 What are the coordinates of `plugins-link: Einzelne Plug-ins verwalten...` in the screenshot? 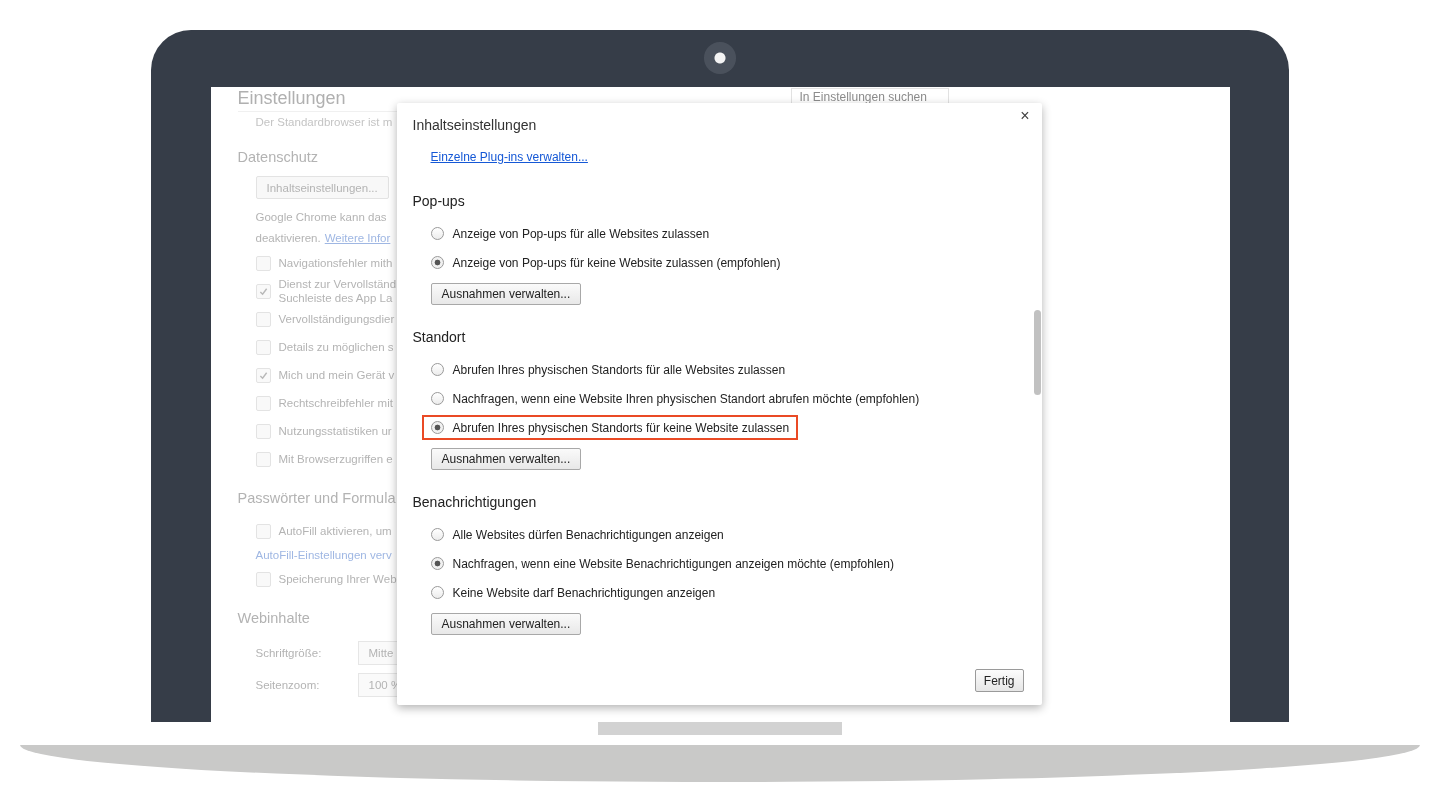 It's located at (509, 157).